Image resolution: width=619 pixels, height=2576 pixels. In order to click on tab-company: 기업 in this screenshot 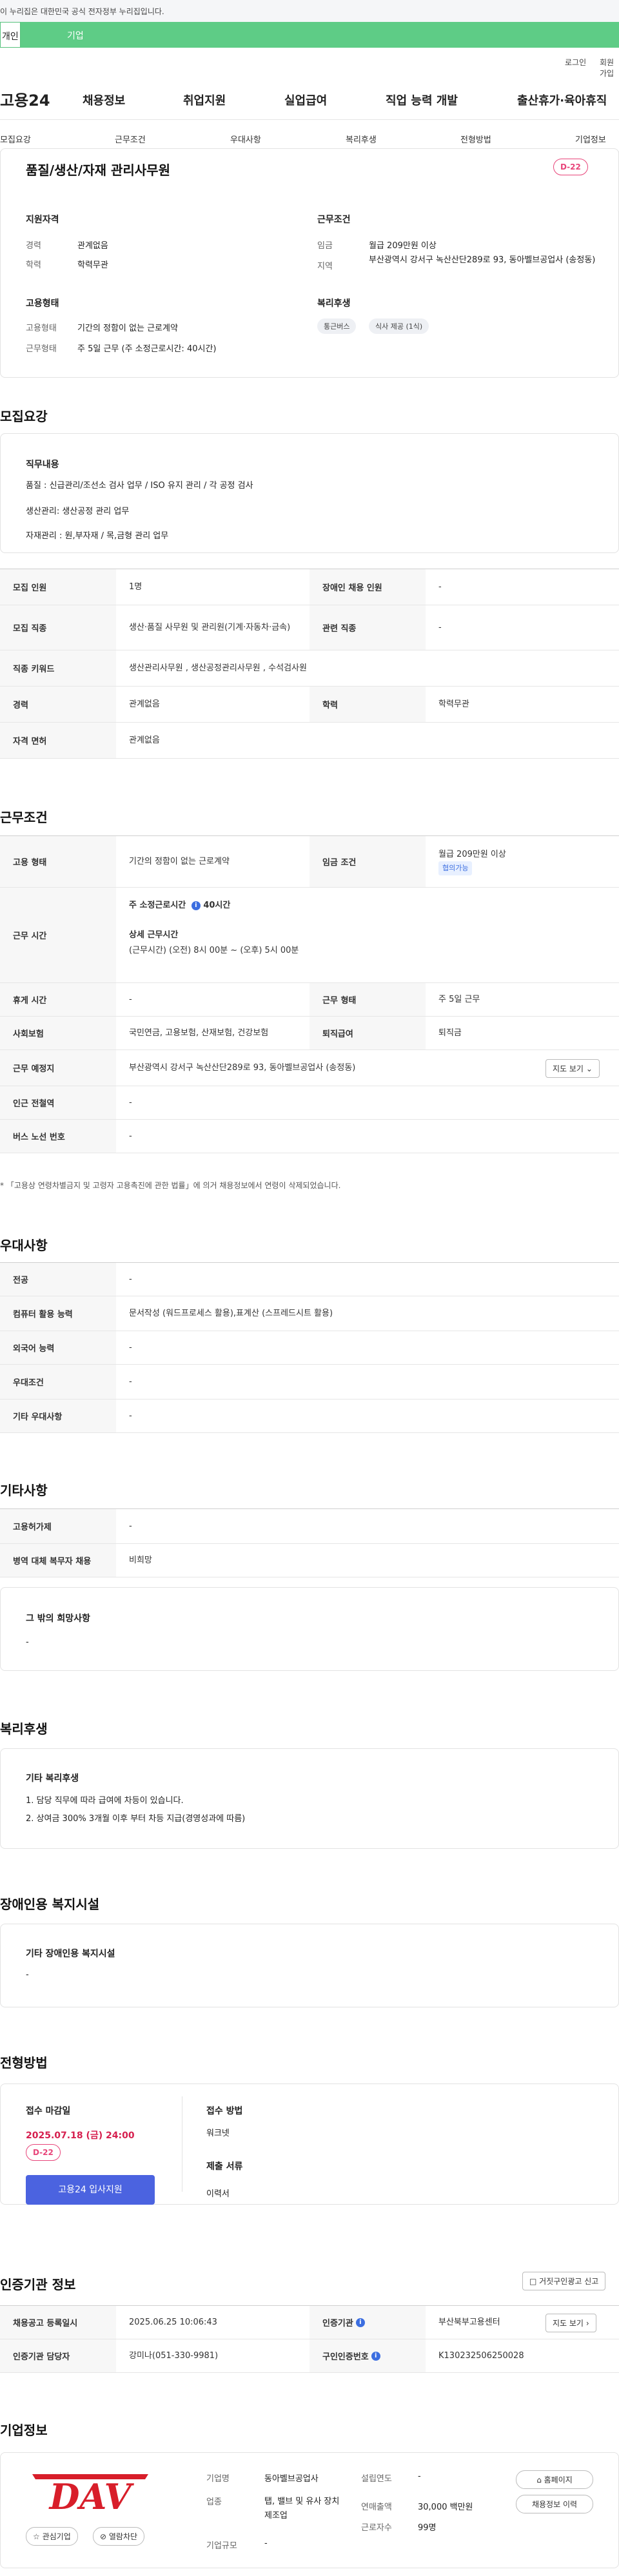, I will do `click(320, 35)`.